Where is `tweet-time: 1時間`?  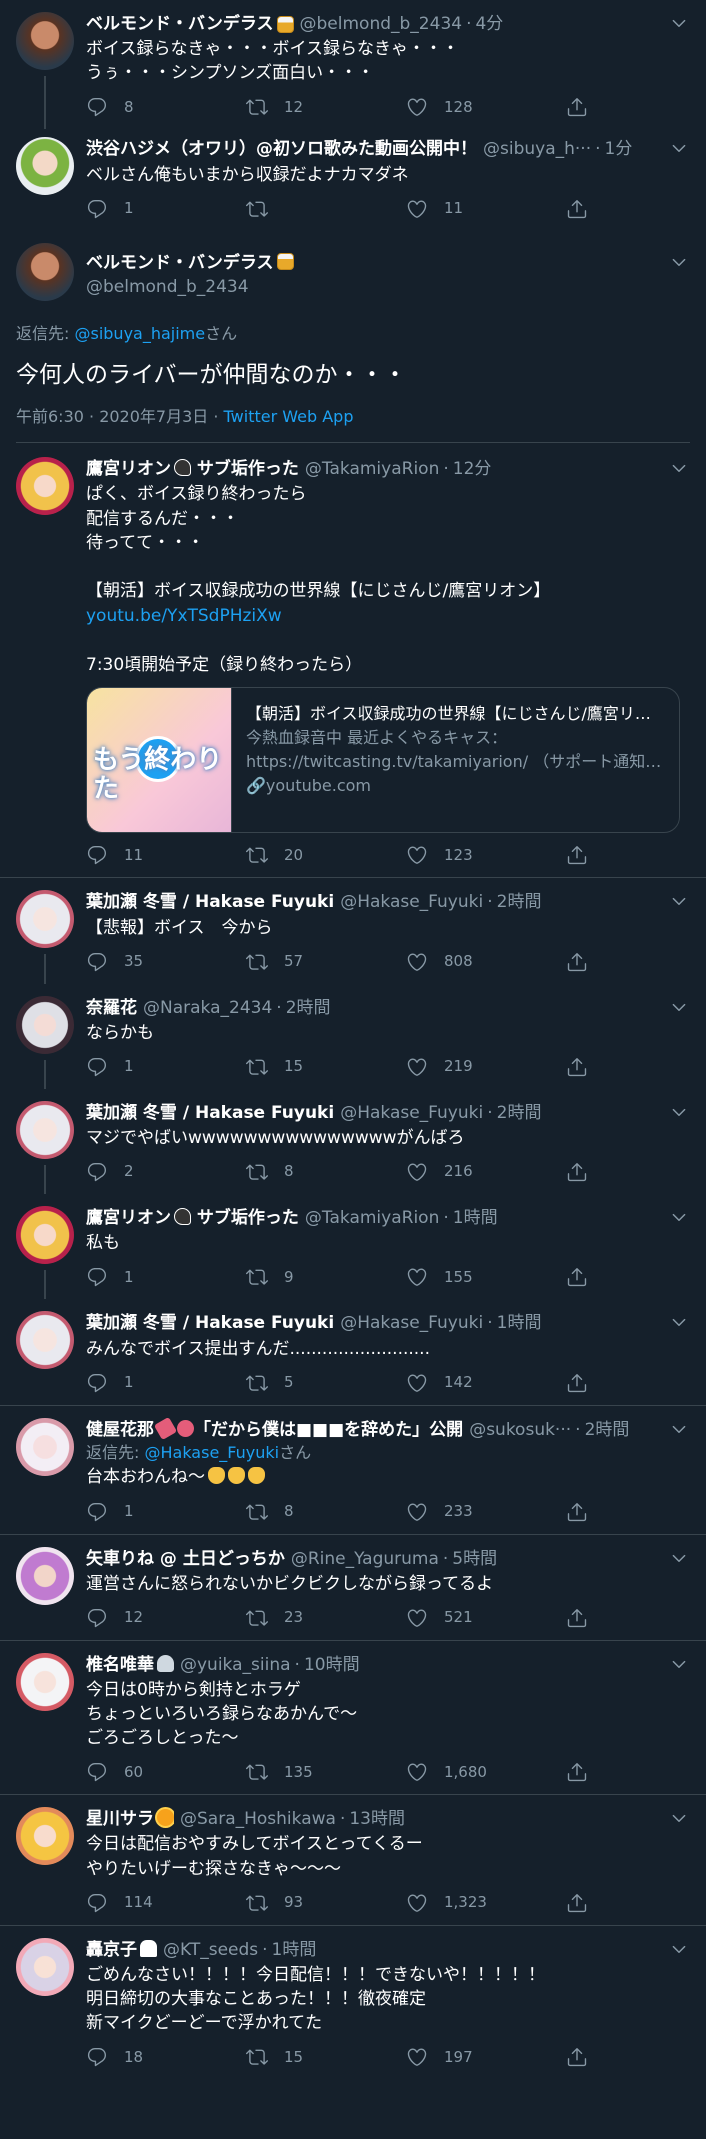 tweet-time: 1時間 is located at coordinates (475, 1218).